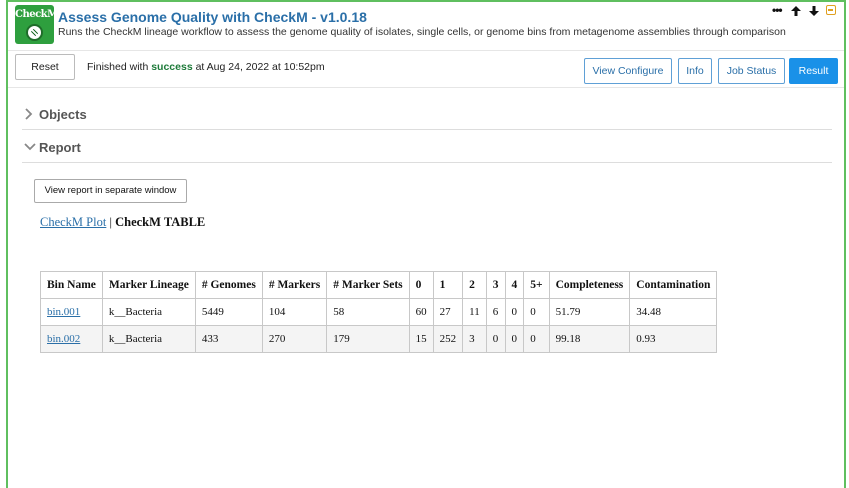 This screenshot has width=849, height=488. What do you see at coordinates (148, 285) in the screenshot?
I see `column-header: Marker Lineage` at bounding box center [148, 285].